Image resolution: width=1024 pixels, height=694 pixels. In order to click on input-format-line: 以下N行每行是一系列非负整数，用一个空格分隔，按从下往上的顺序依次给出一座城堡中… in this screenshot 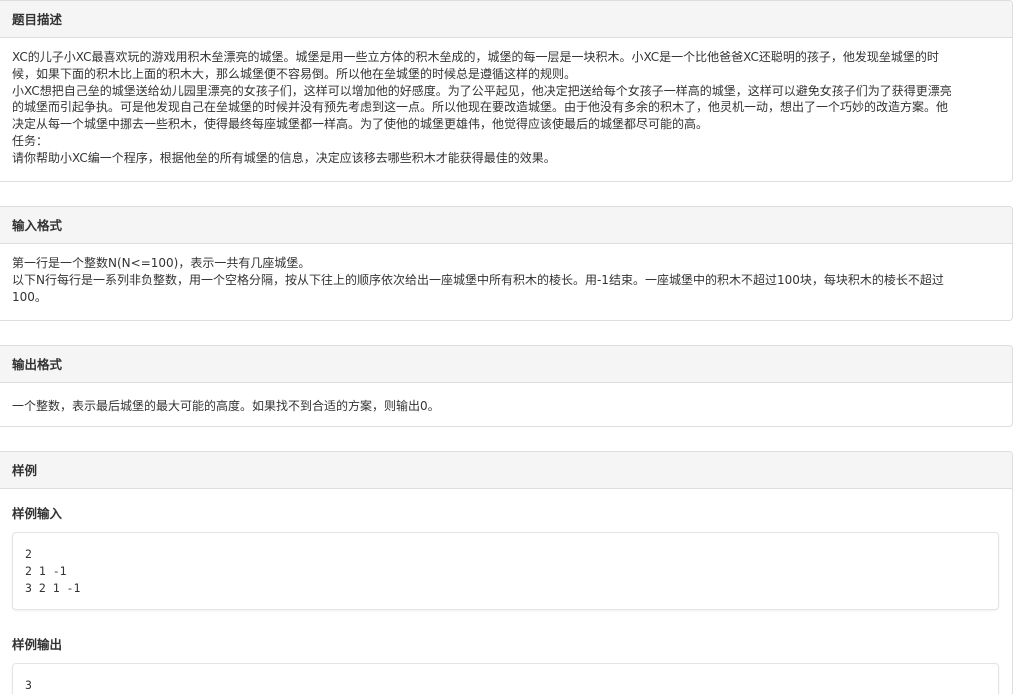, I will do `click(478, 279)`.